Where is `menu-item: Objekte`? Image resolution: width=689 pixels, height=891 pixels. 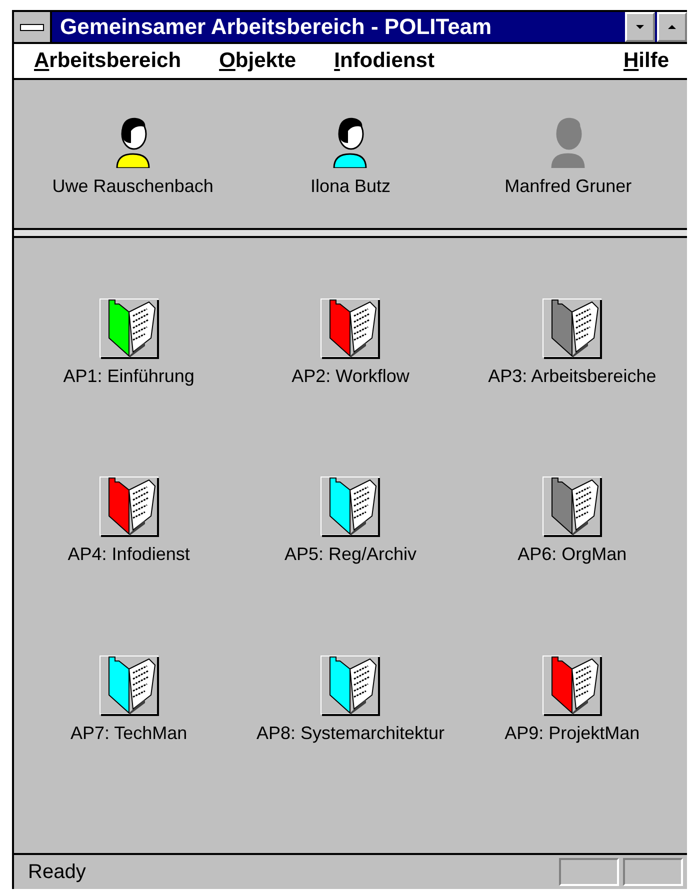 menu-item: Objekte is located at coordinates (257, 61).